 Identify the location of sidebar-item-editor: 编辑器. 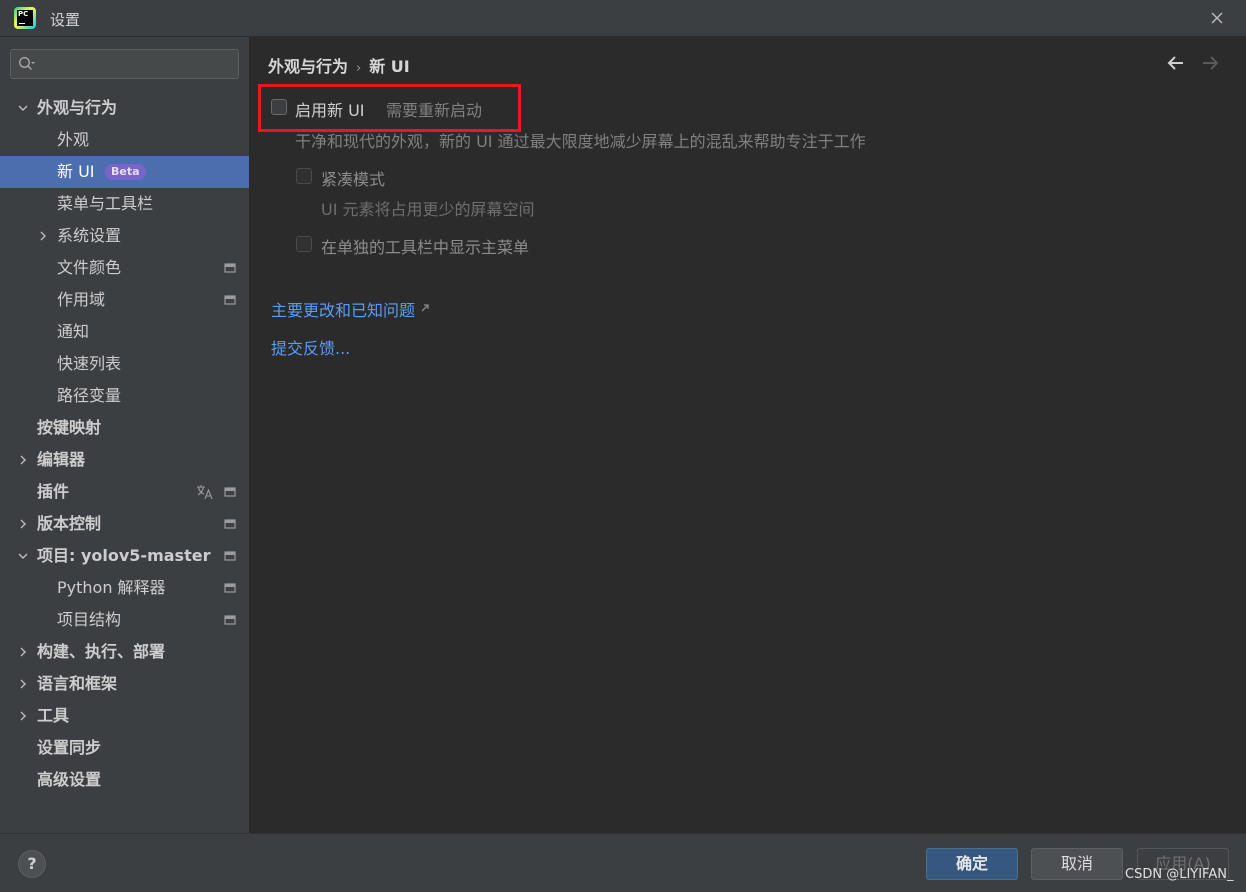
(124, 460).